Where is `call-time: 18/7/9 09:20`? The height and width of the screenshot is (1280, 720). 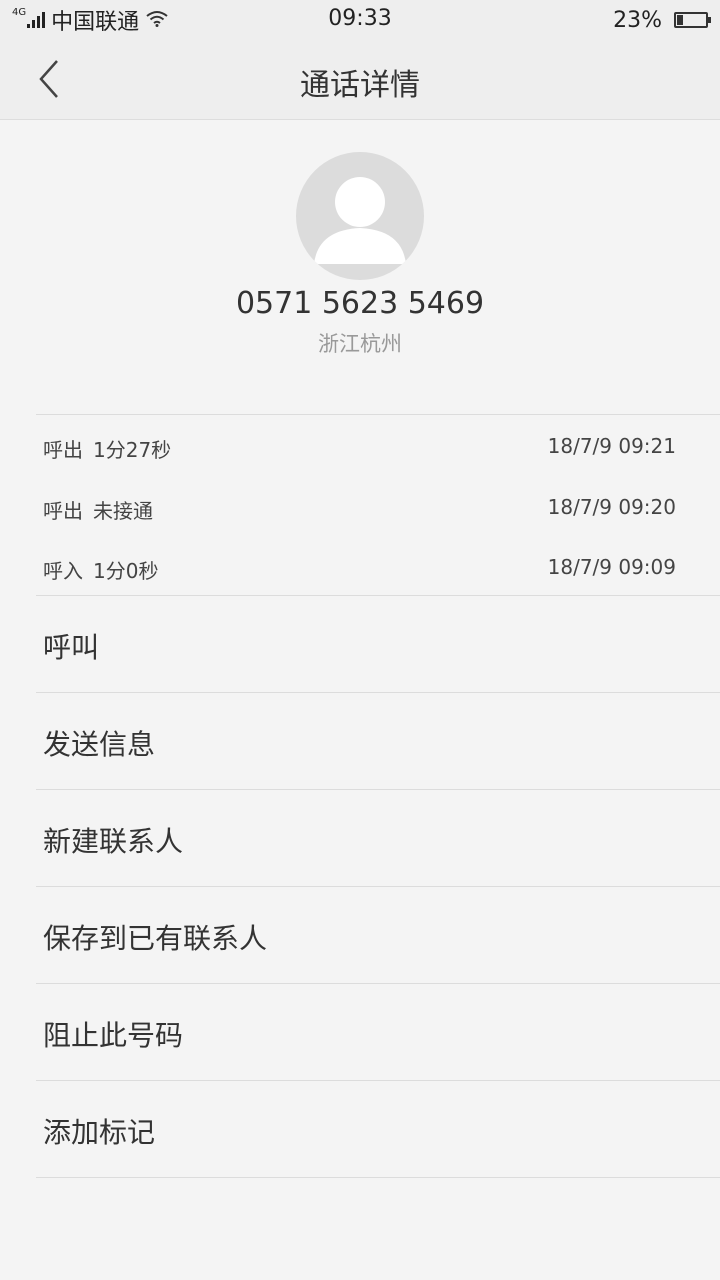
call-time: 18/7/9 09:20 is located at coordinates (611, 507).